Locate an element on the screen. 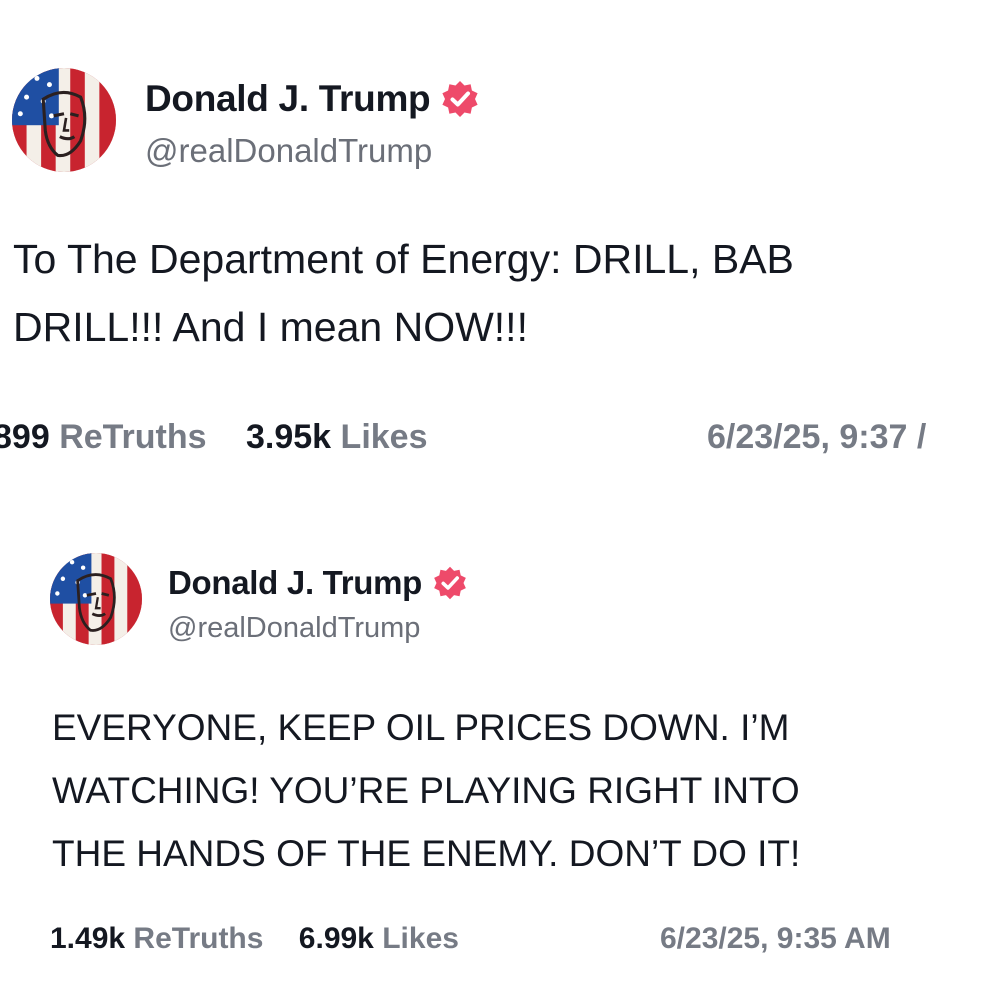 This screenshot has height=1000, width=1000. retruths-count: 899 ReTruths is located at coordinates (103, 437).